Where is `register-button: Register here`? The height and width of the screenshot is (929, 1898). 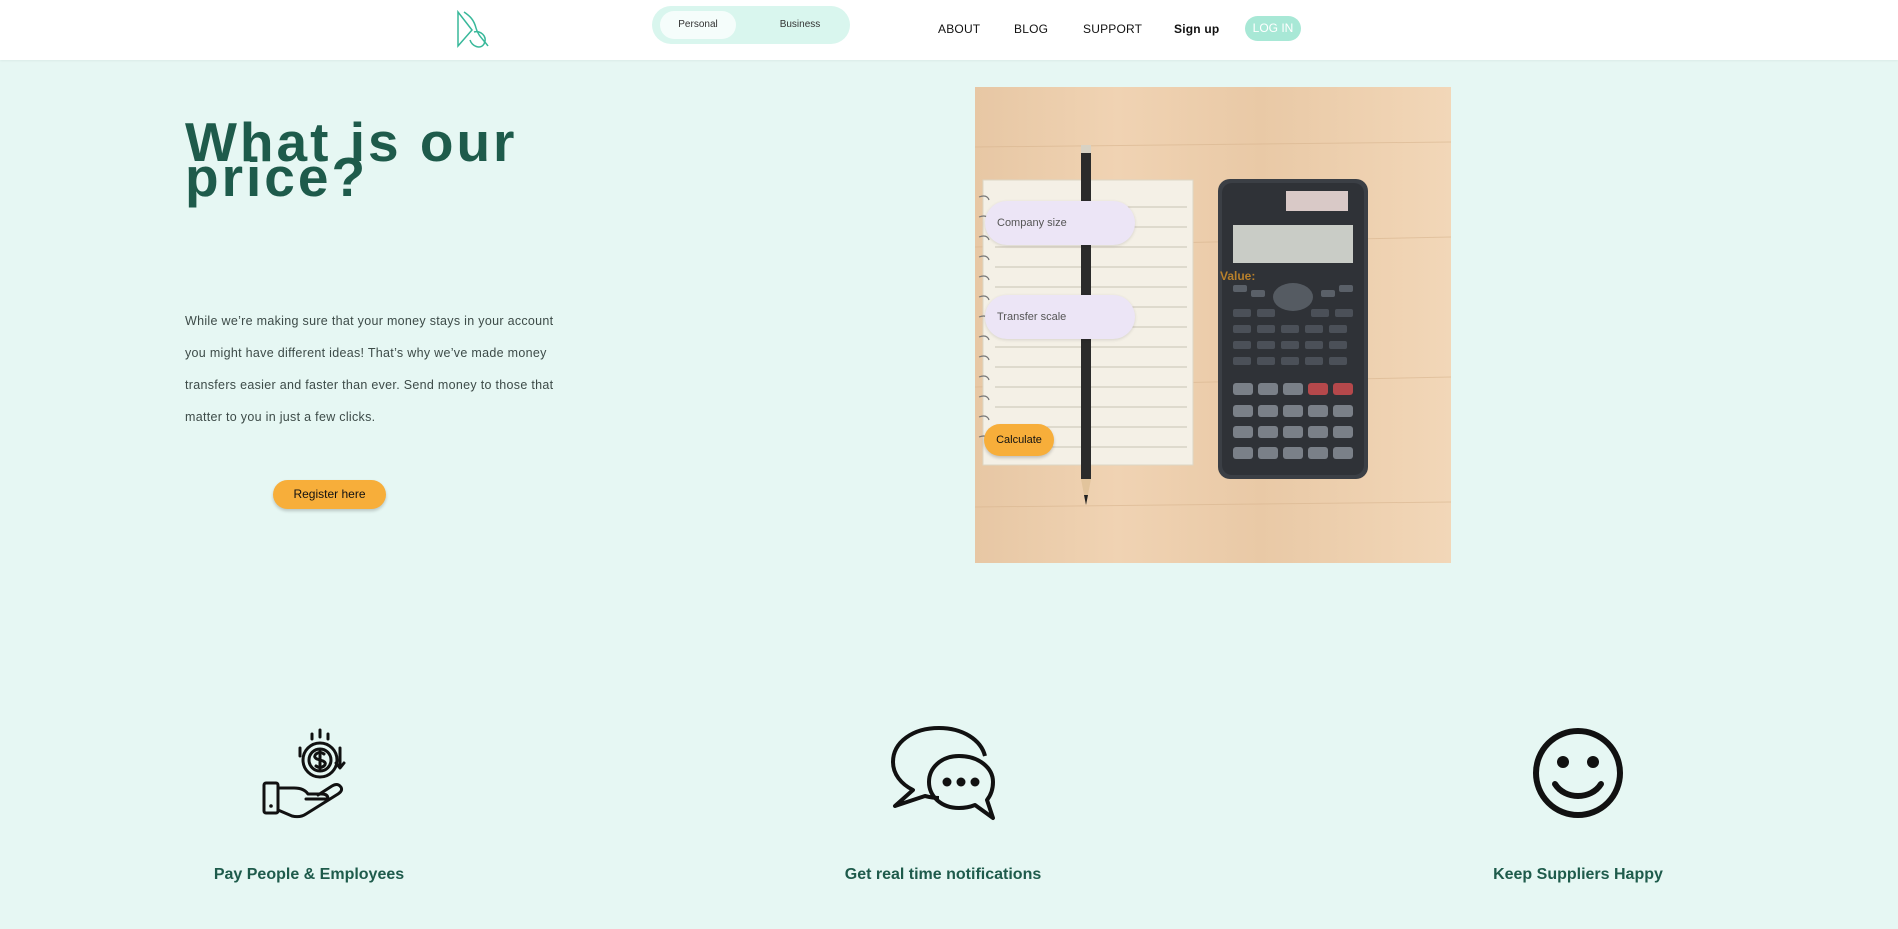
register-button: Register here is located at coordinates (329, 494).